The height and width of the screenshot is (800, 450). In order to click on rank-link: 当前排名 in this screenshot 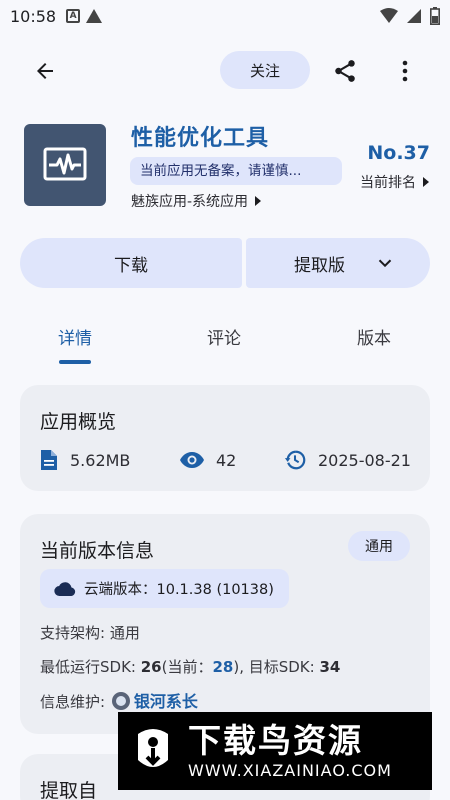, I will do `click(395, 182)`.